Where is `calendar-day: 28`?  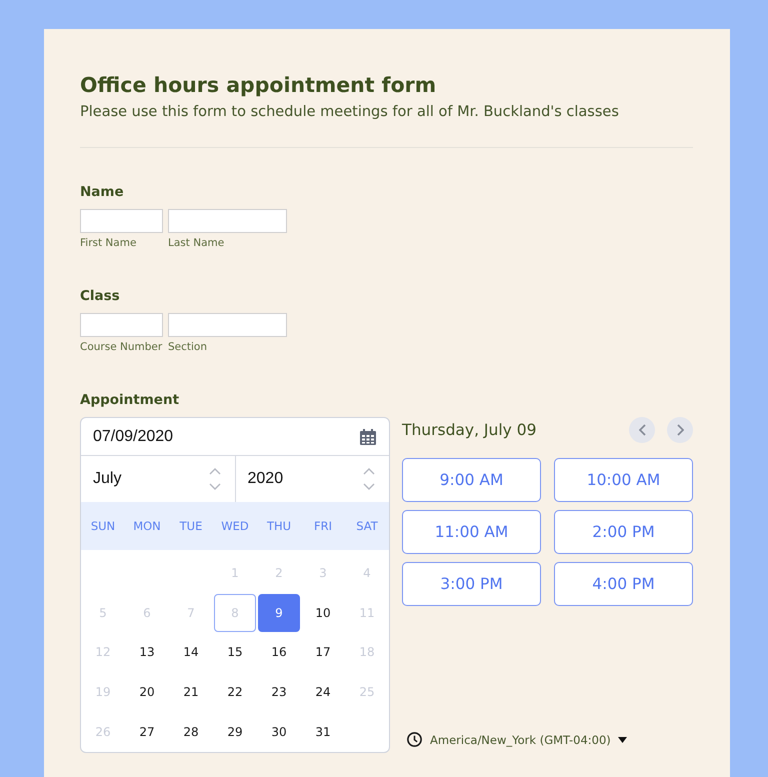 calendar-day: 28 is located at coordinates (191, 731).